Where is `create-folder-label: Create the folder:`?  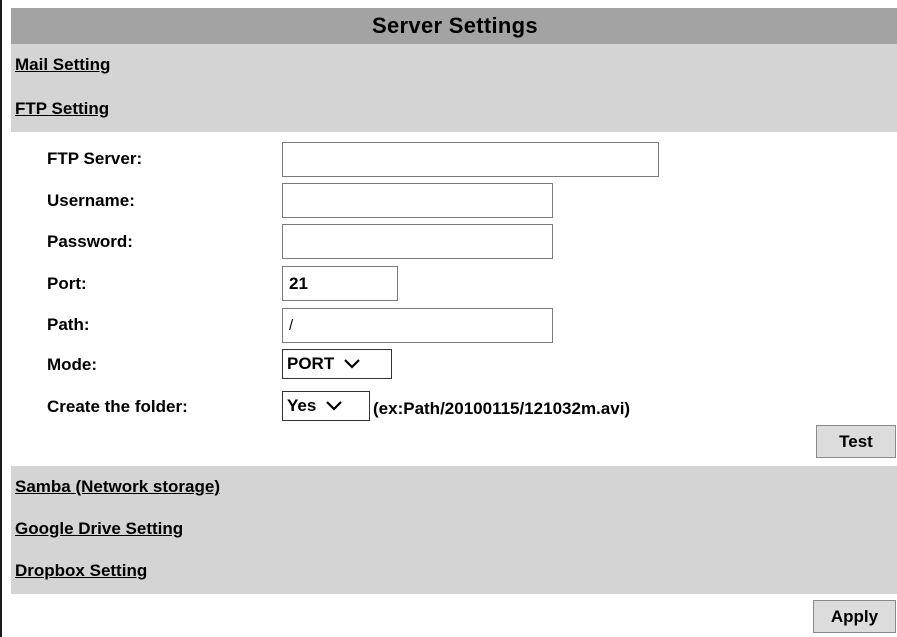 create-folder-label: Create the folder: is located at coordinates (117, 406).